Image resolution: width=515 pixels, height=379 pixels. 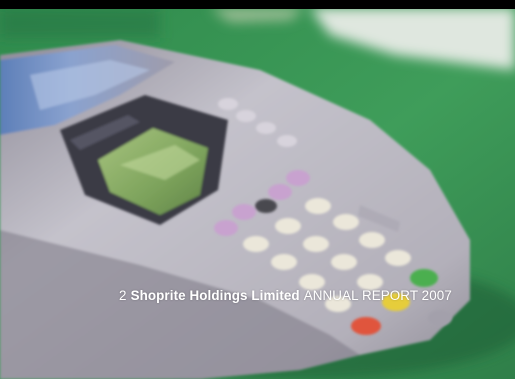 I want to click on company-name: Shoprite Holdings Limited, so click(x=215, y=295).